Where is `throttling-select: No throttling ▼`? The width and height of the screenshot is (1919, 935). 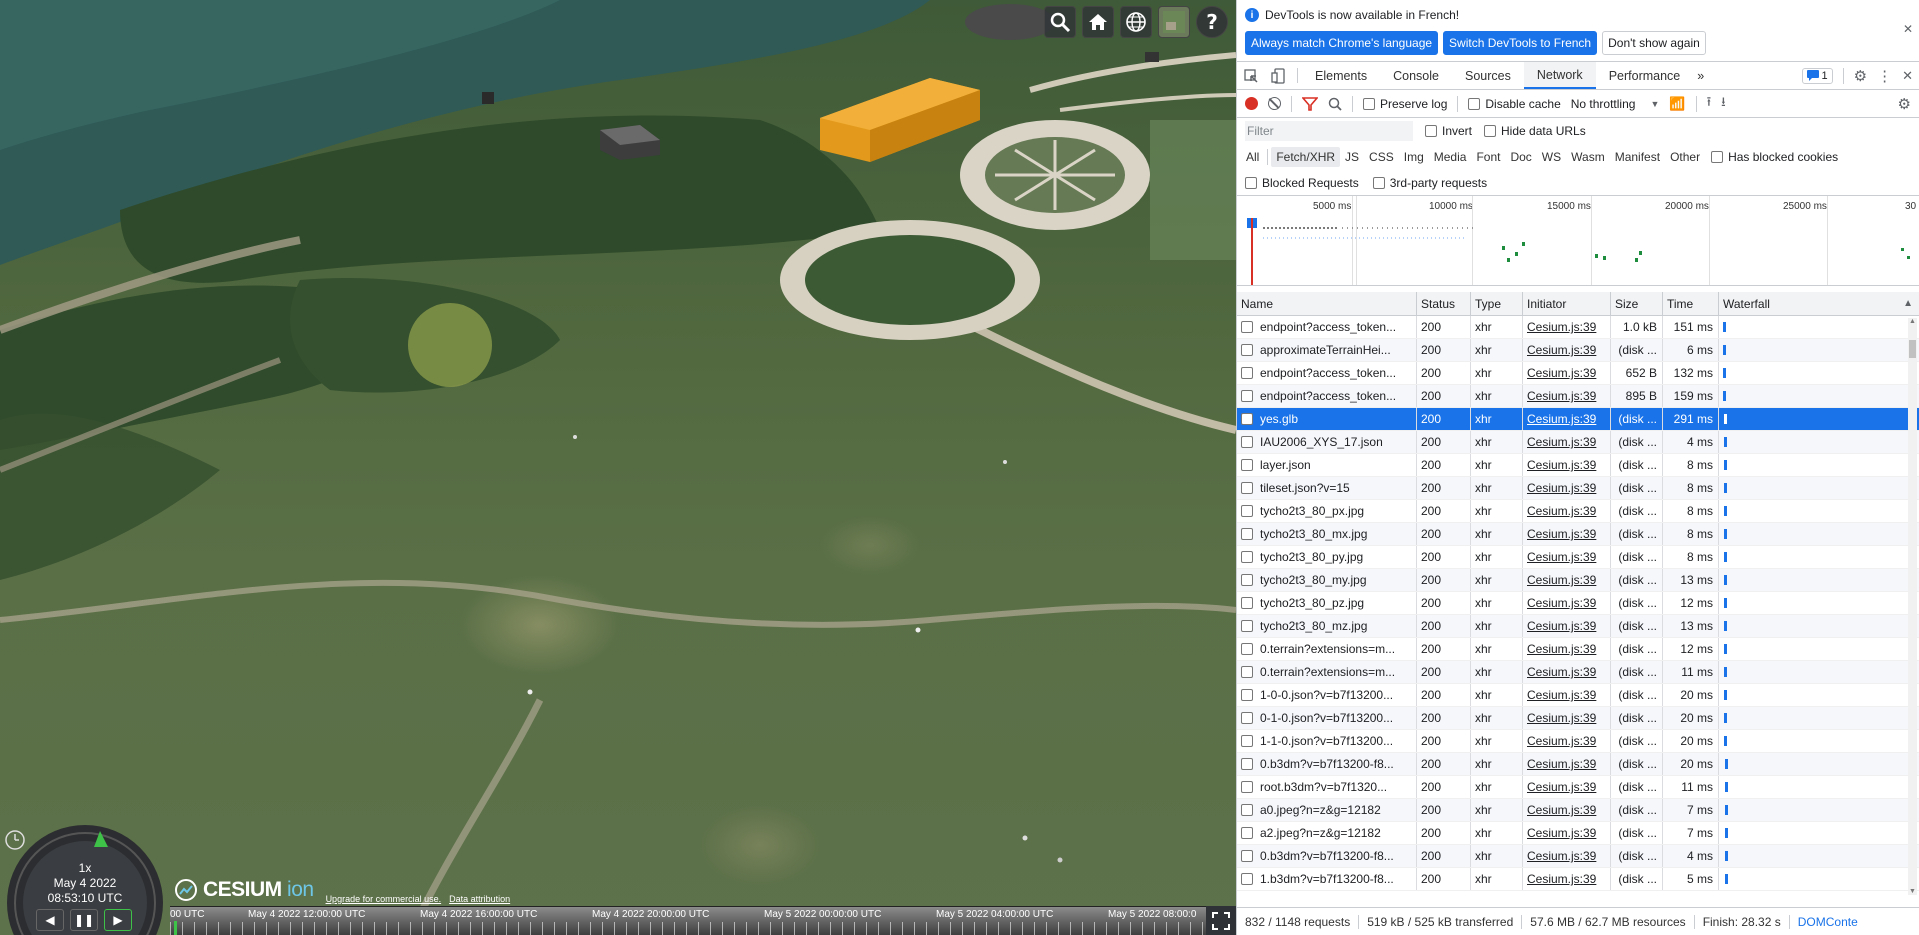 throttling-select: No throttling ▼ is located at coordinates (1615, 104).